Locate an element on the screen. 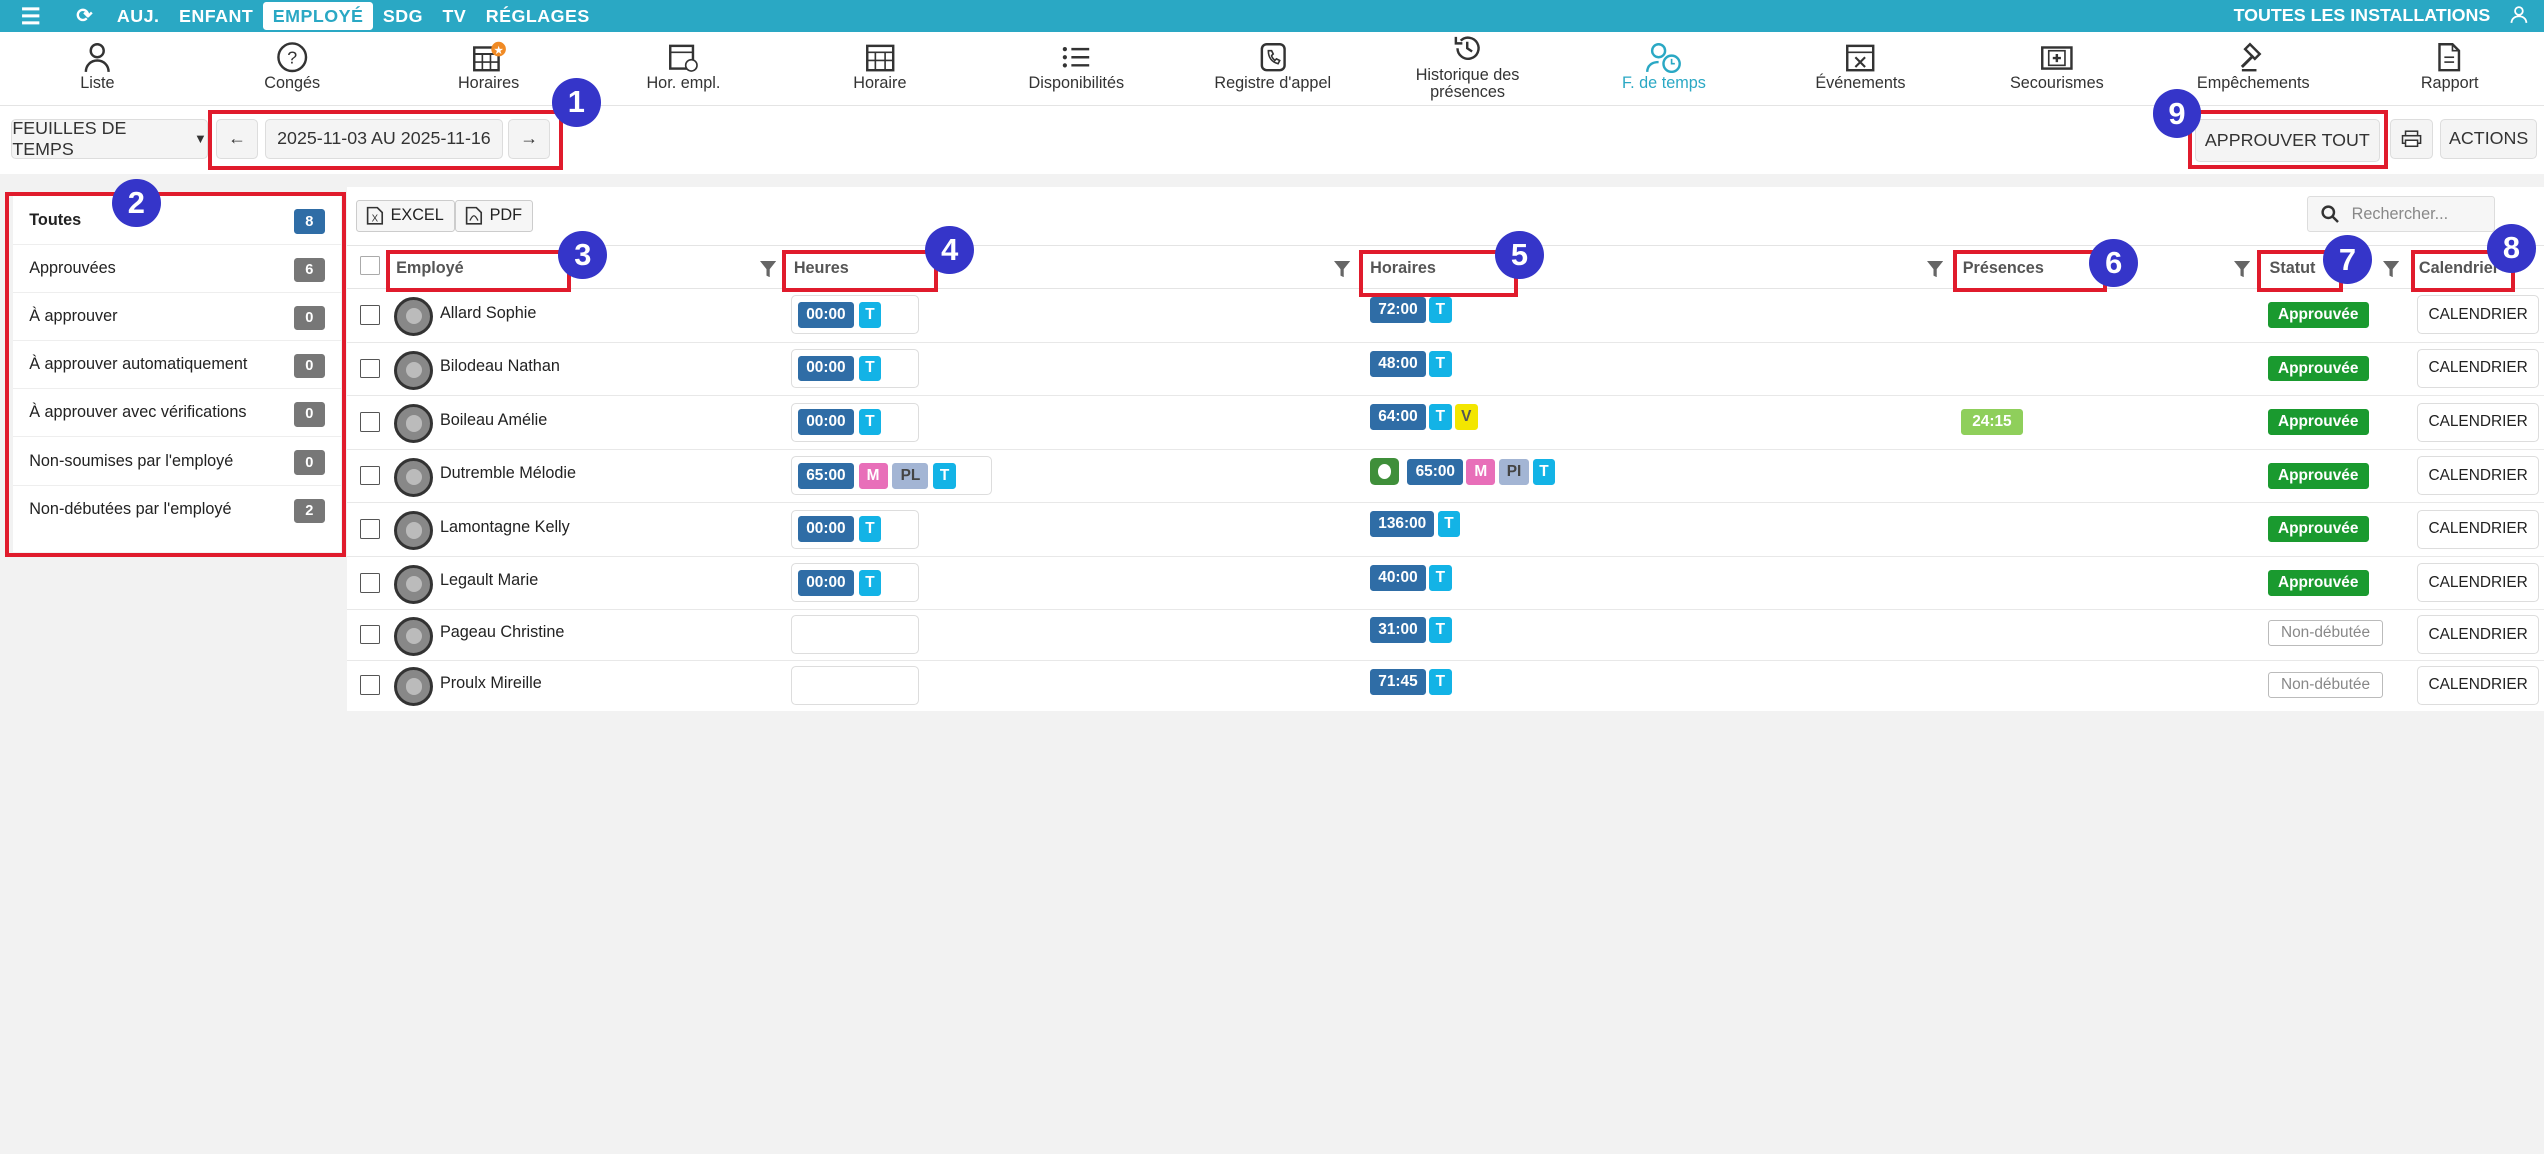  callout-9: 9 is located at coordinates (2177, 113).